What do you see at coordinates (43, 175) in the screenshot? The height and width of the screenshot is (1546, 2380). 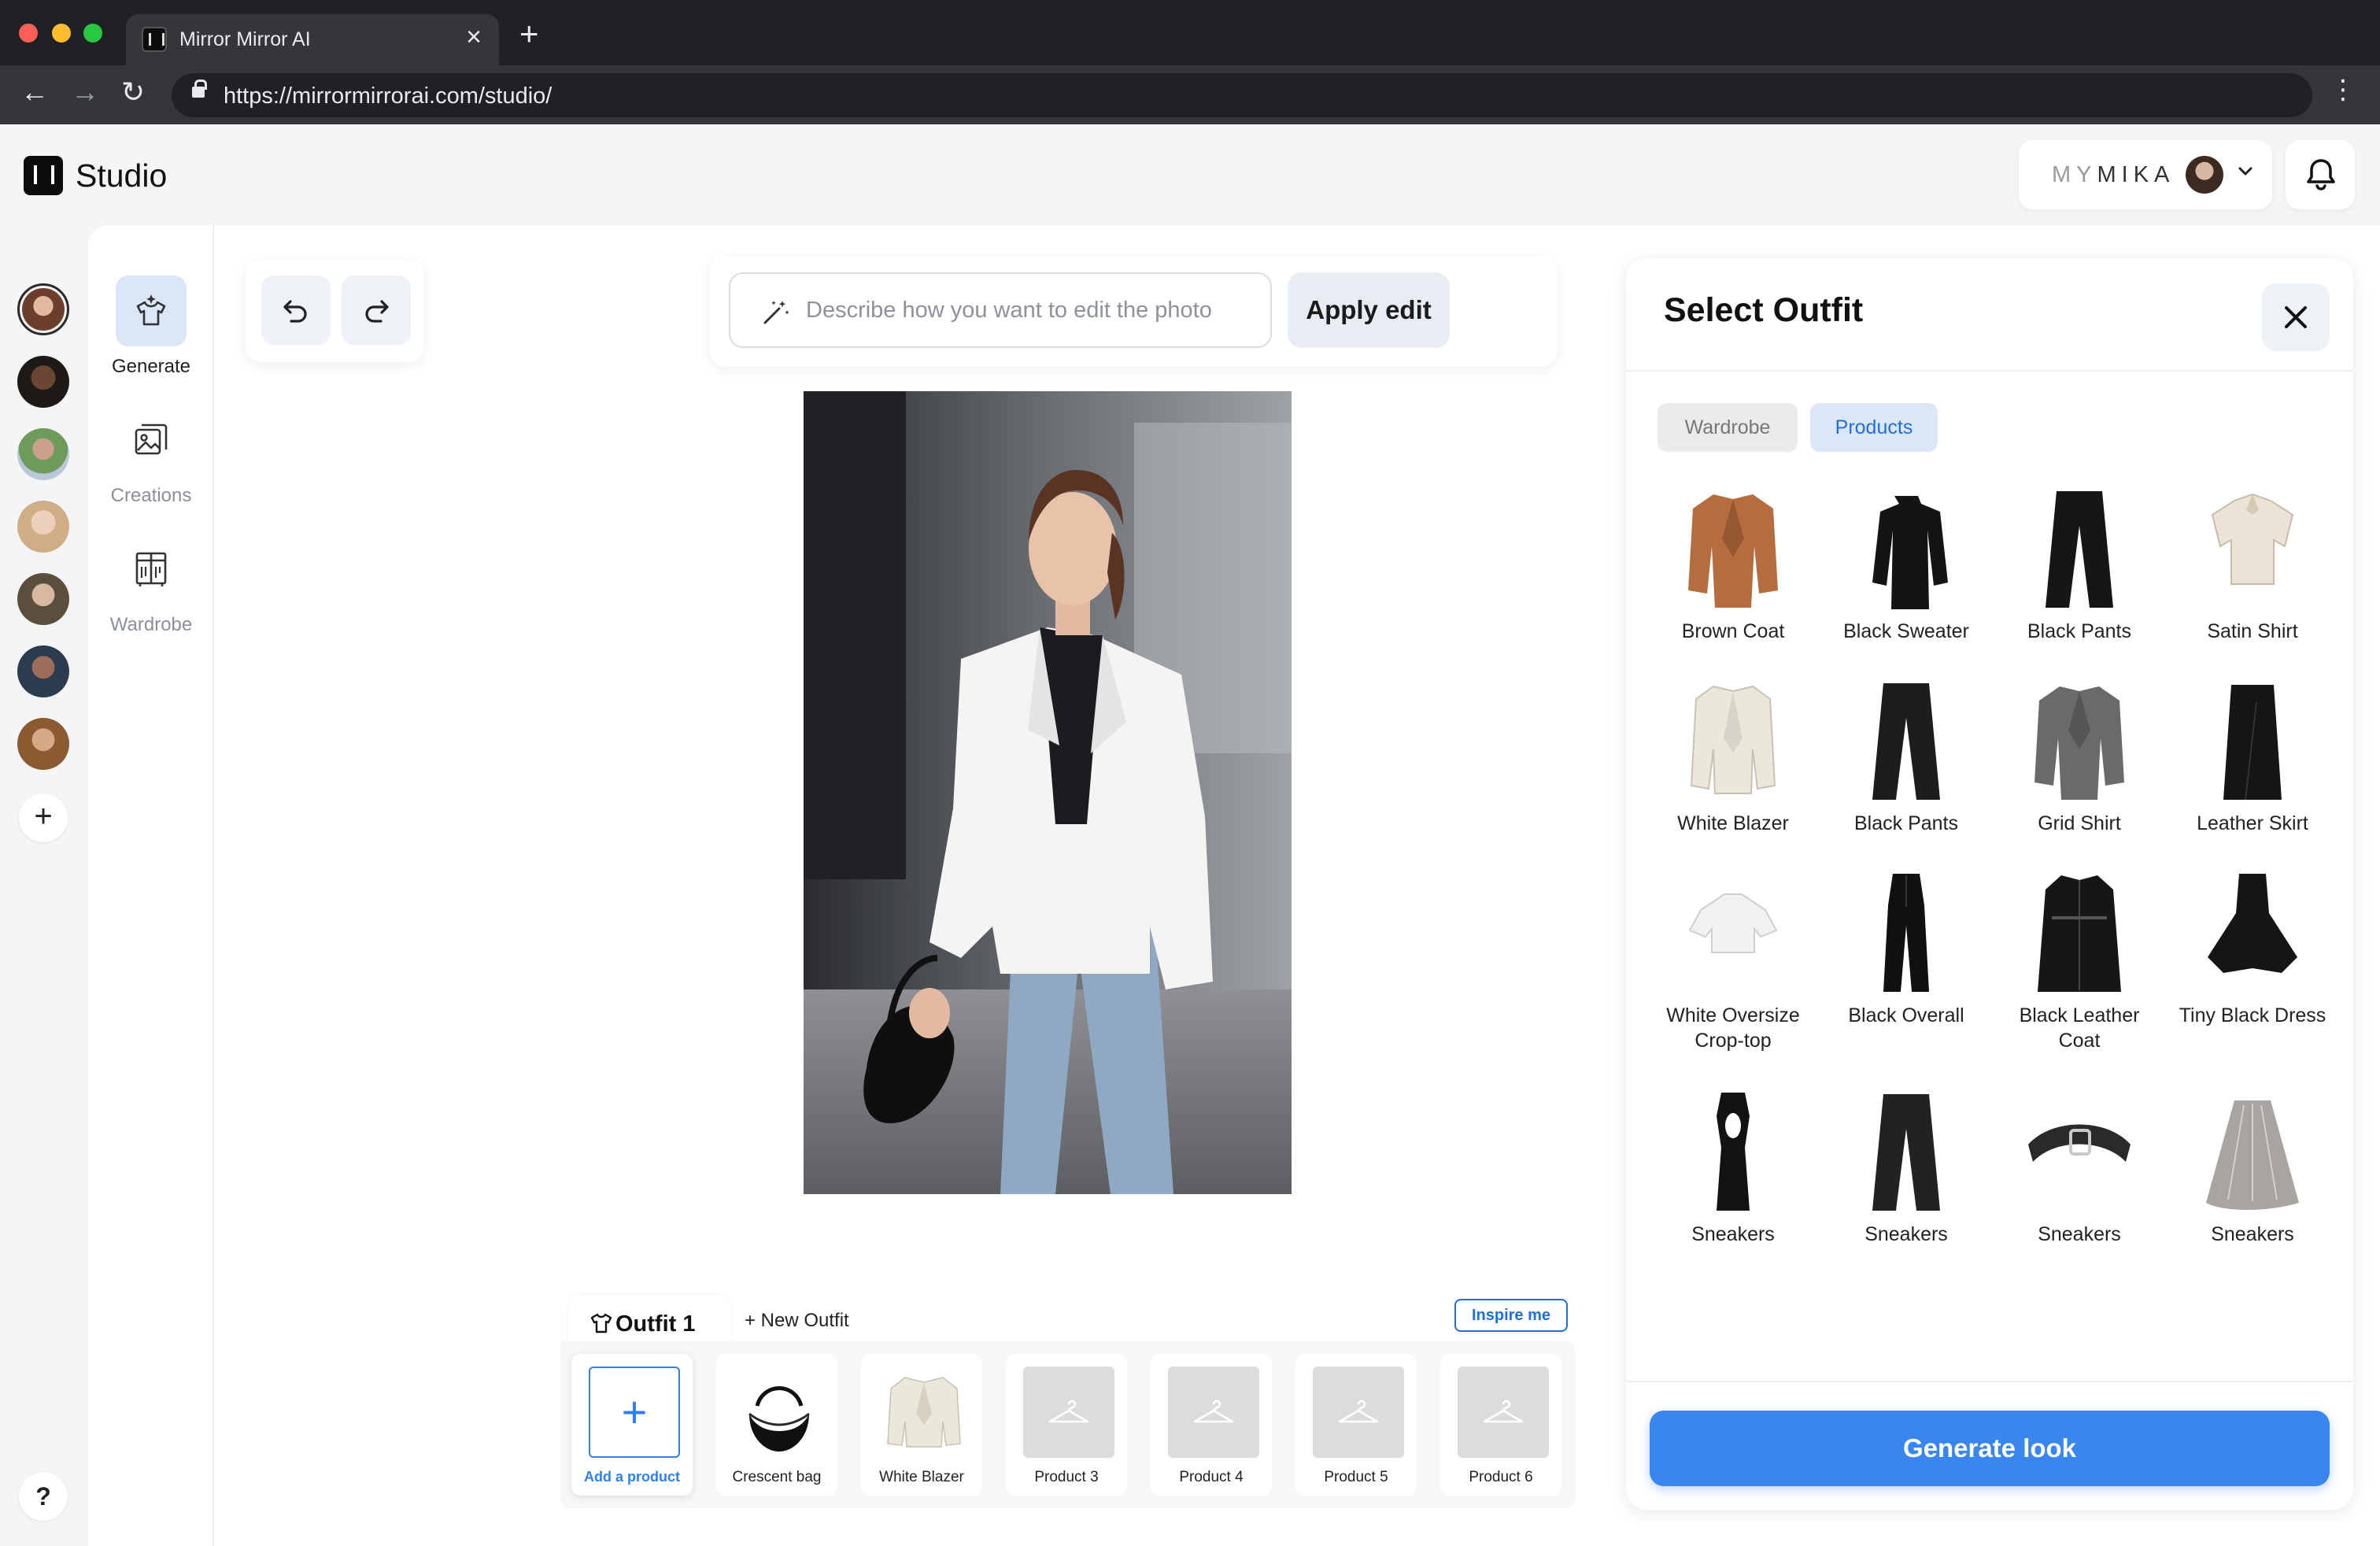 I see `app-logo` at bounding box center [43, 175].